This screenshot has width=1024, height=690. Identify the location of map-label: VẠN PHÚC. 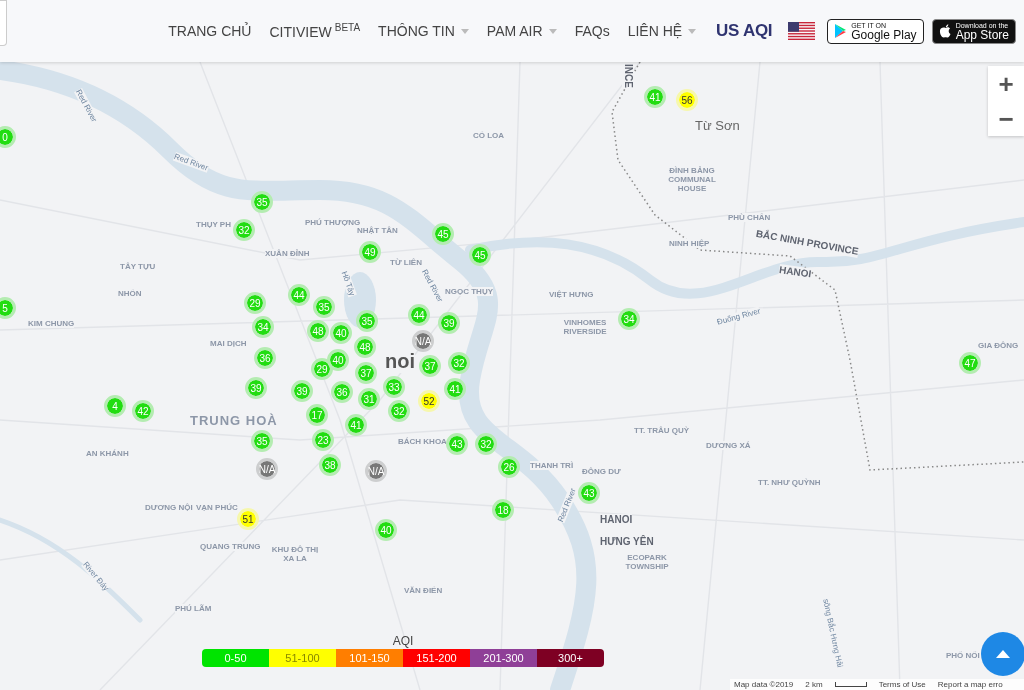
(217, 508).